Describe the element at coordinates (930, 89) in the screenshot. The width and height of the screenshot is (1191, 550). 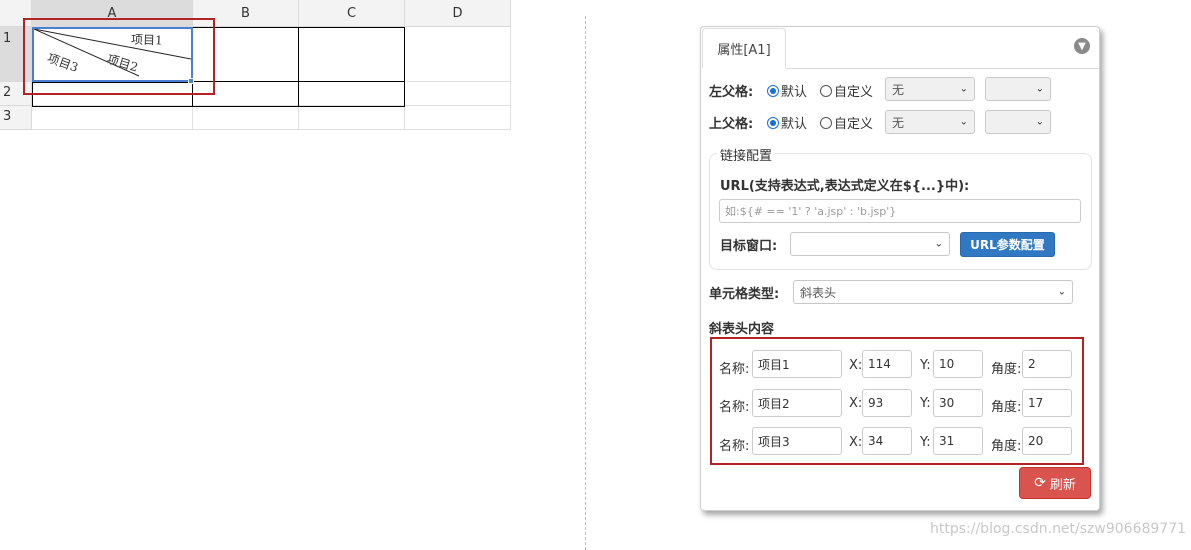
I see `left-parent-select: 无 ⌄` at that location.